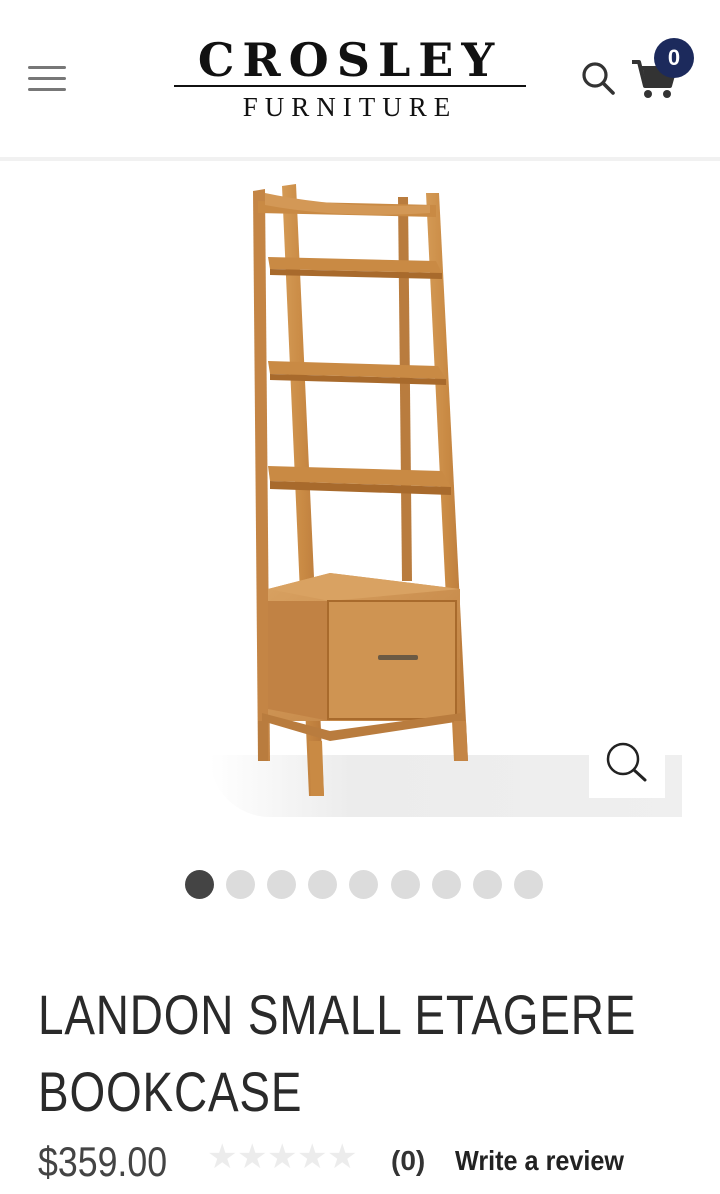 Image resolution: width=720 pixels, height=1194 pixels. What do you see at coordinates (337, 1053) in the screenshot?
I see `product-title: LANDON SMALL ETAGERE BOOKCASE` at bounding box center [337, 1053].